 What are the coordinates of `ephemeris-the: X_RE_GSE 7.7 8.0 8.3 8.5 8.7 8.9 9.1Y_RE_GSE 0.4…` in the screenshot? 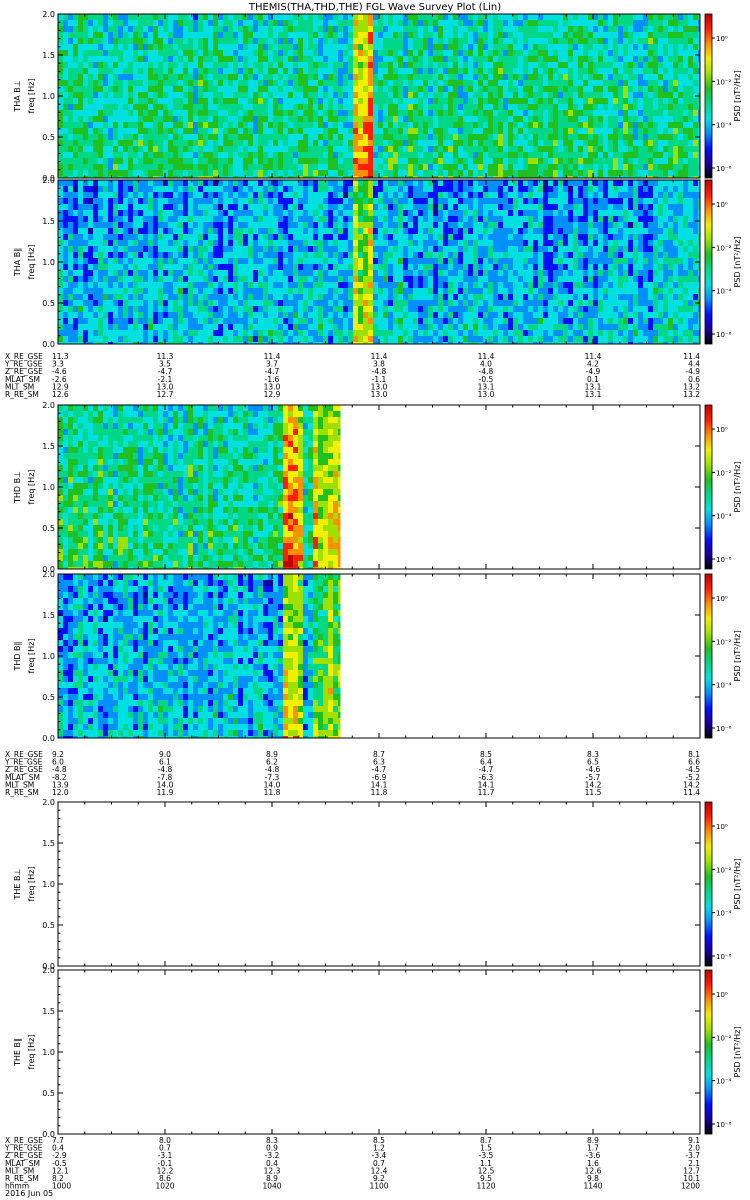 It's located at (352, 1163).